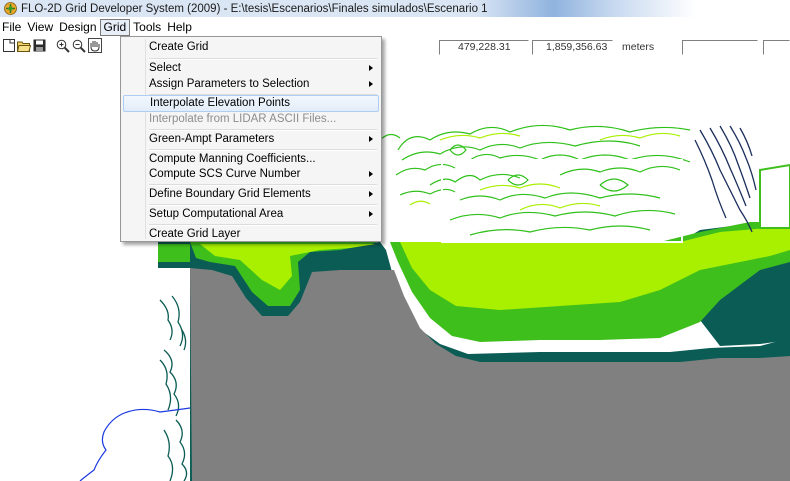 This screenshot has width=790, height=481. I want to click on menu-item-label: Green-Ampt Parameters, so click(212, 139).